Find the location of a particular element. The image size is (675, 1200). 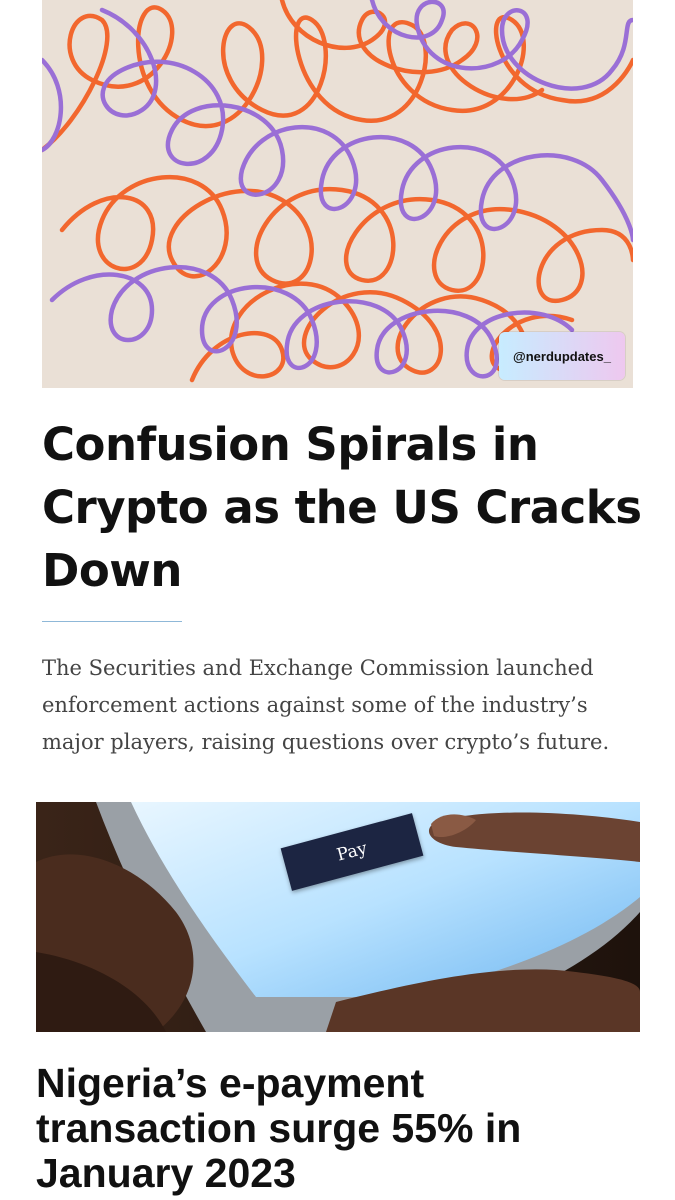

orange-cord is located at coordinates (346, 239).